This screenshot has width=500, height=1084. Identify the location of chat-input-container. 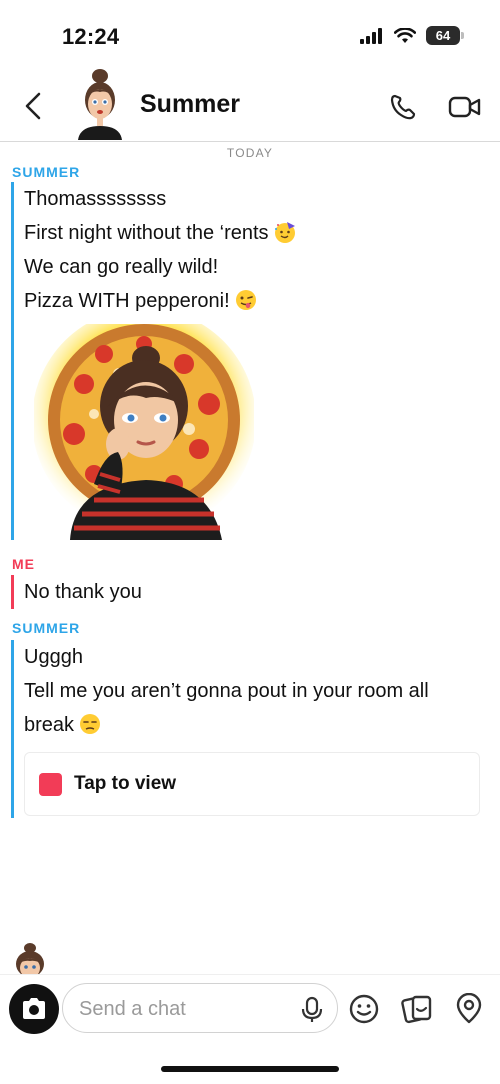
(200, 1008).